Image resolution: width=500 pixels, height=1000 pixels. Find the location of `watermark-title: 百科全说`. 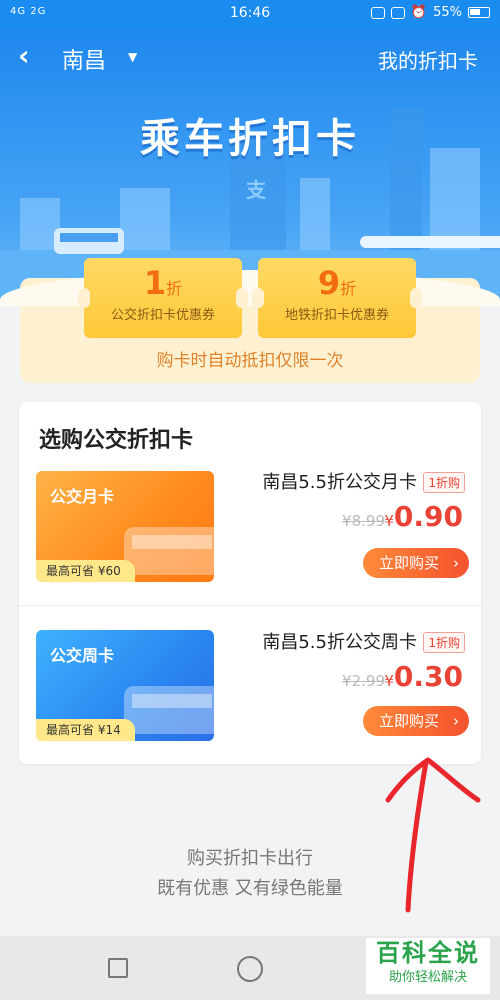

watermark-title: 百科全说 is located at coordinates (428, 953).